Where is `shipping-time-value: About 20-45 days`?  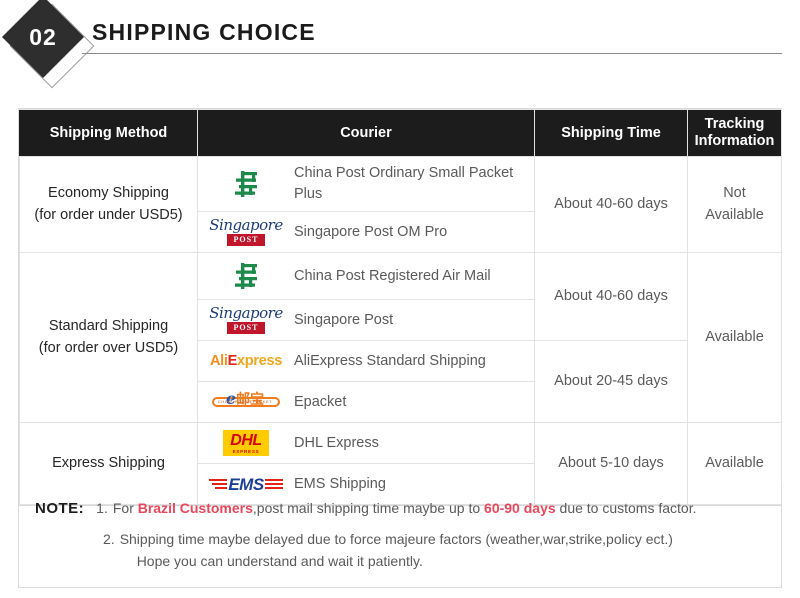
shipping-time-value: About 20-45 days is located at coordinates (611, 382).